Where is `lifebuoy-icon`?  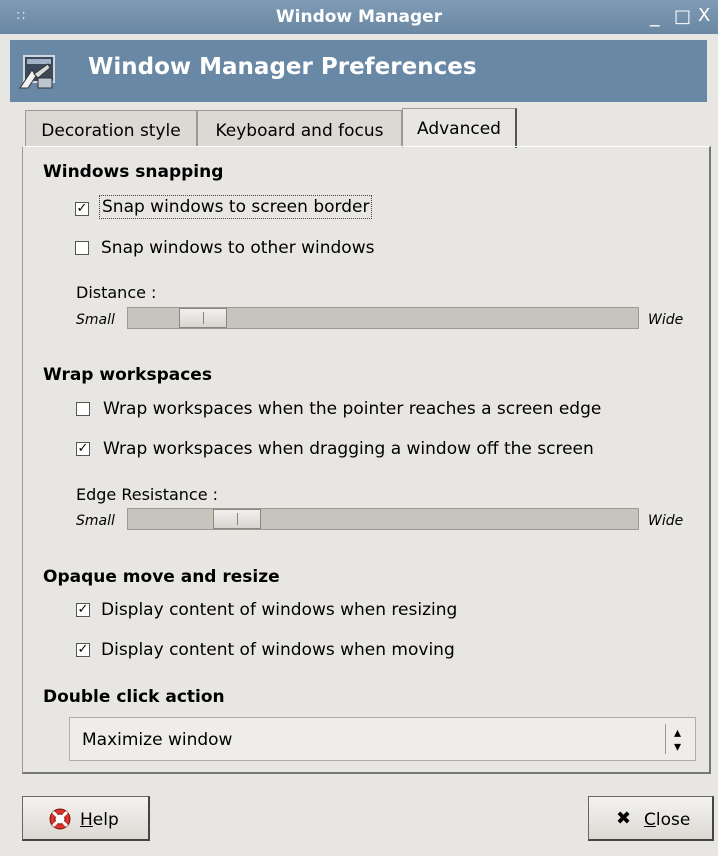 lifebuoy-icon is located at coordinates (60, 819).